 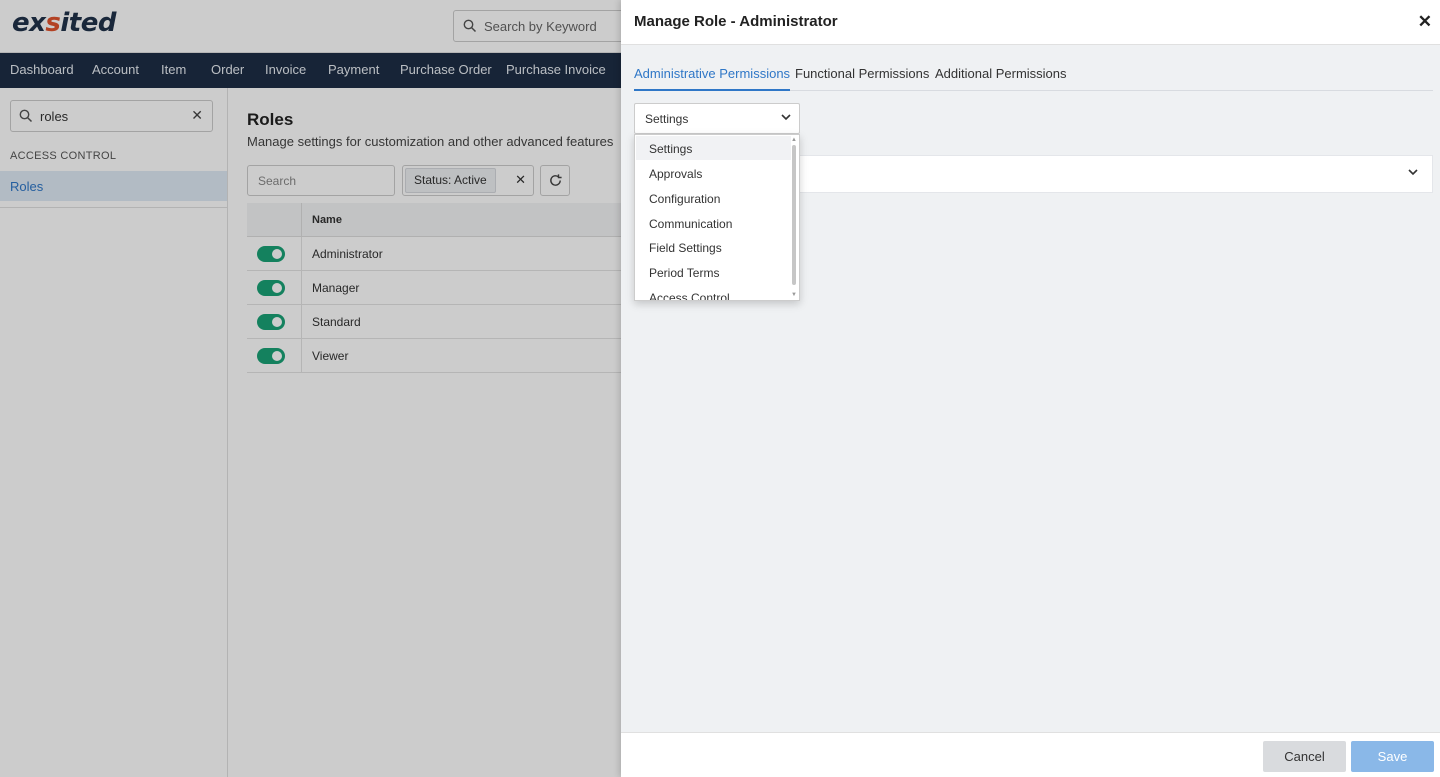 I want to click on dropdown-option: Settings, so click(x=713, y=148).